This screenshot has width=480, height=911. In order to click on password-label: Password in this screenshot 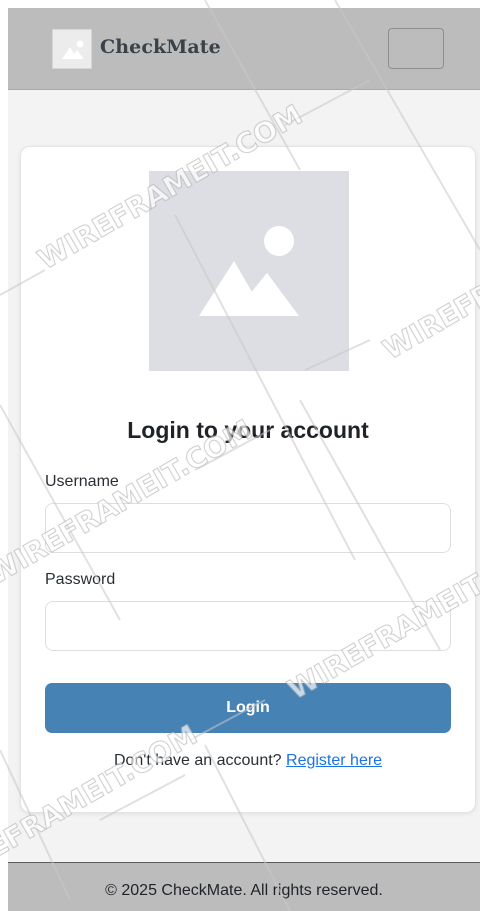, I will do `click(80, 579)`.